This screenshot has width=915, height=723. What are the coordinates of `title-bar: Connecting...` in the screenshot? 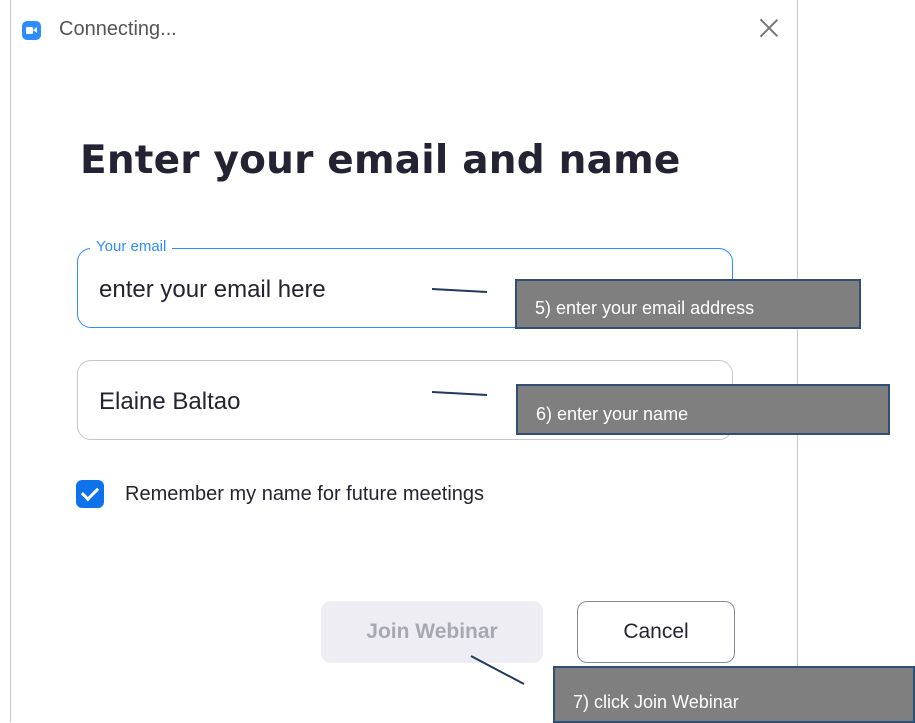 It's located at (404, 29).